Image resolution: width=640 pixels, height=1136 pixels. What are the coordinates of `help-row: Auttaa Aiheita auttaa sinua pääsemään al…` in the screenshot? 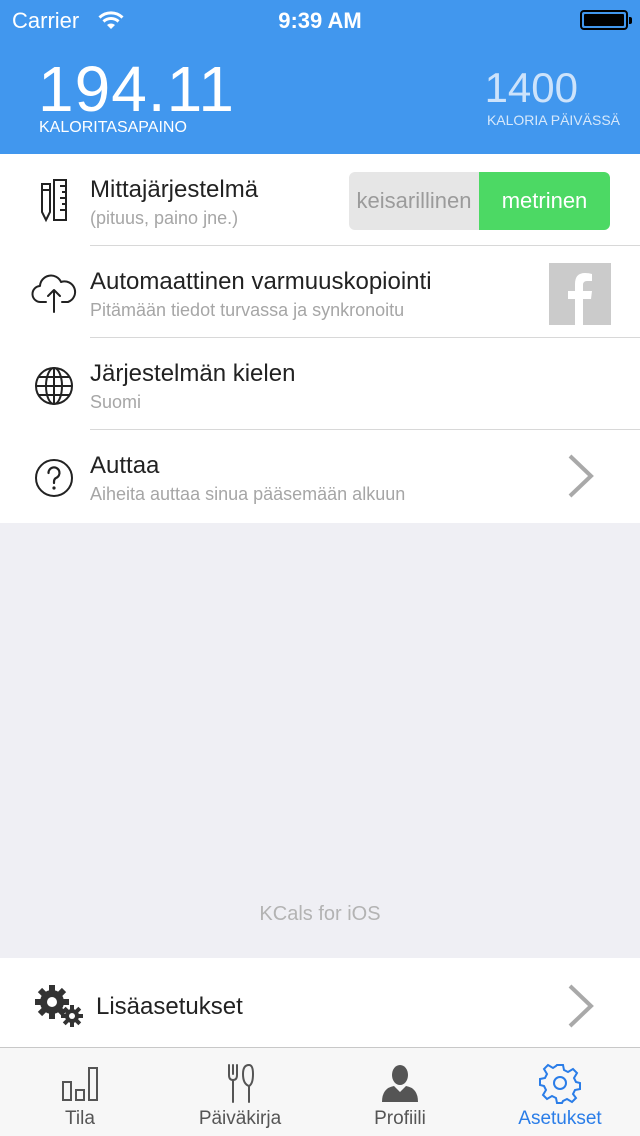 It's located at (320, 476).